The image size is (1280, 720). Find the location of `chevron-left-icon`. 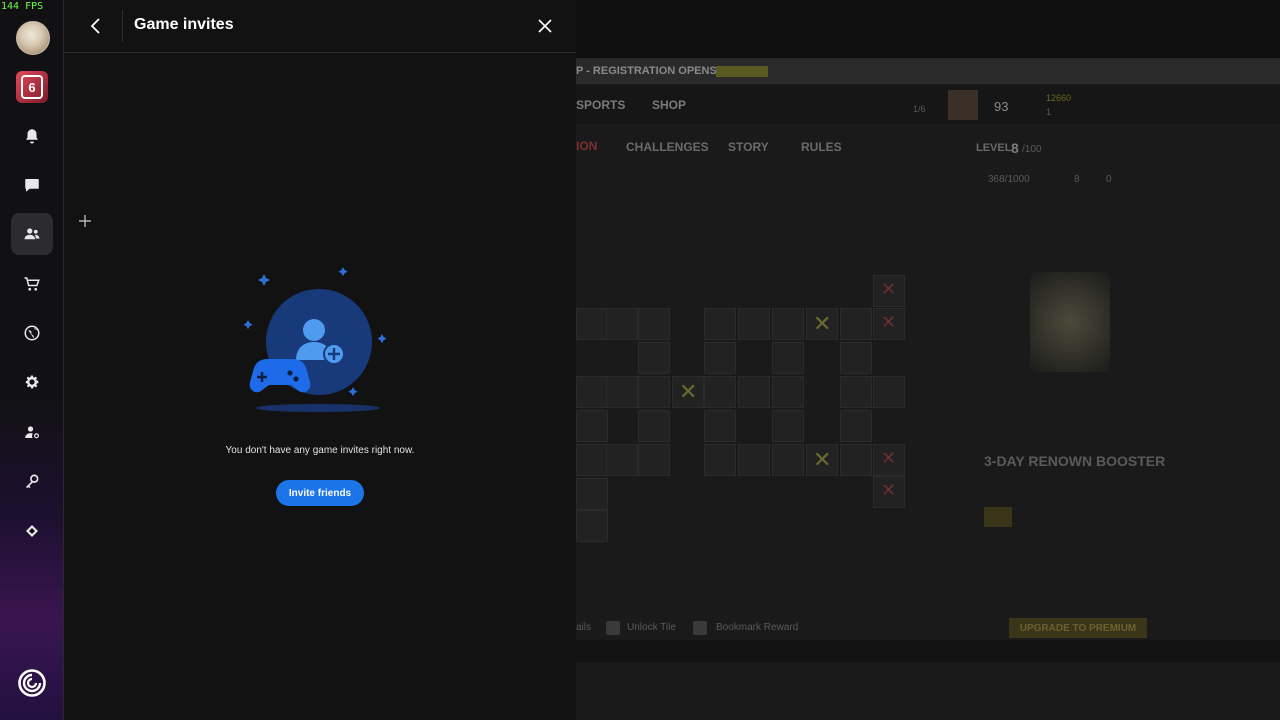

chevron-left-icon is located at coordinates (95, 26).